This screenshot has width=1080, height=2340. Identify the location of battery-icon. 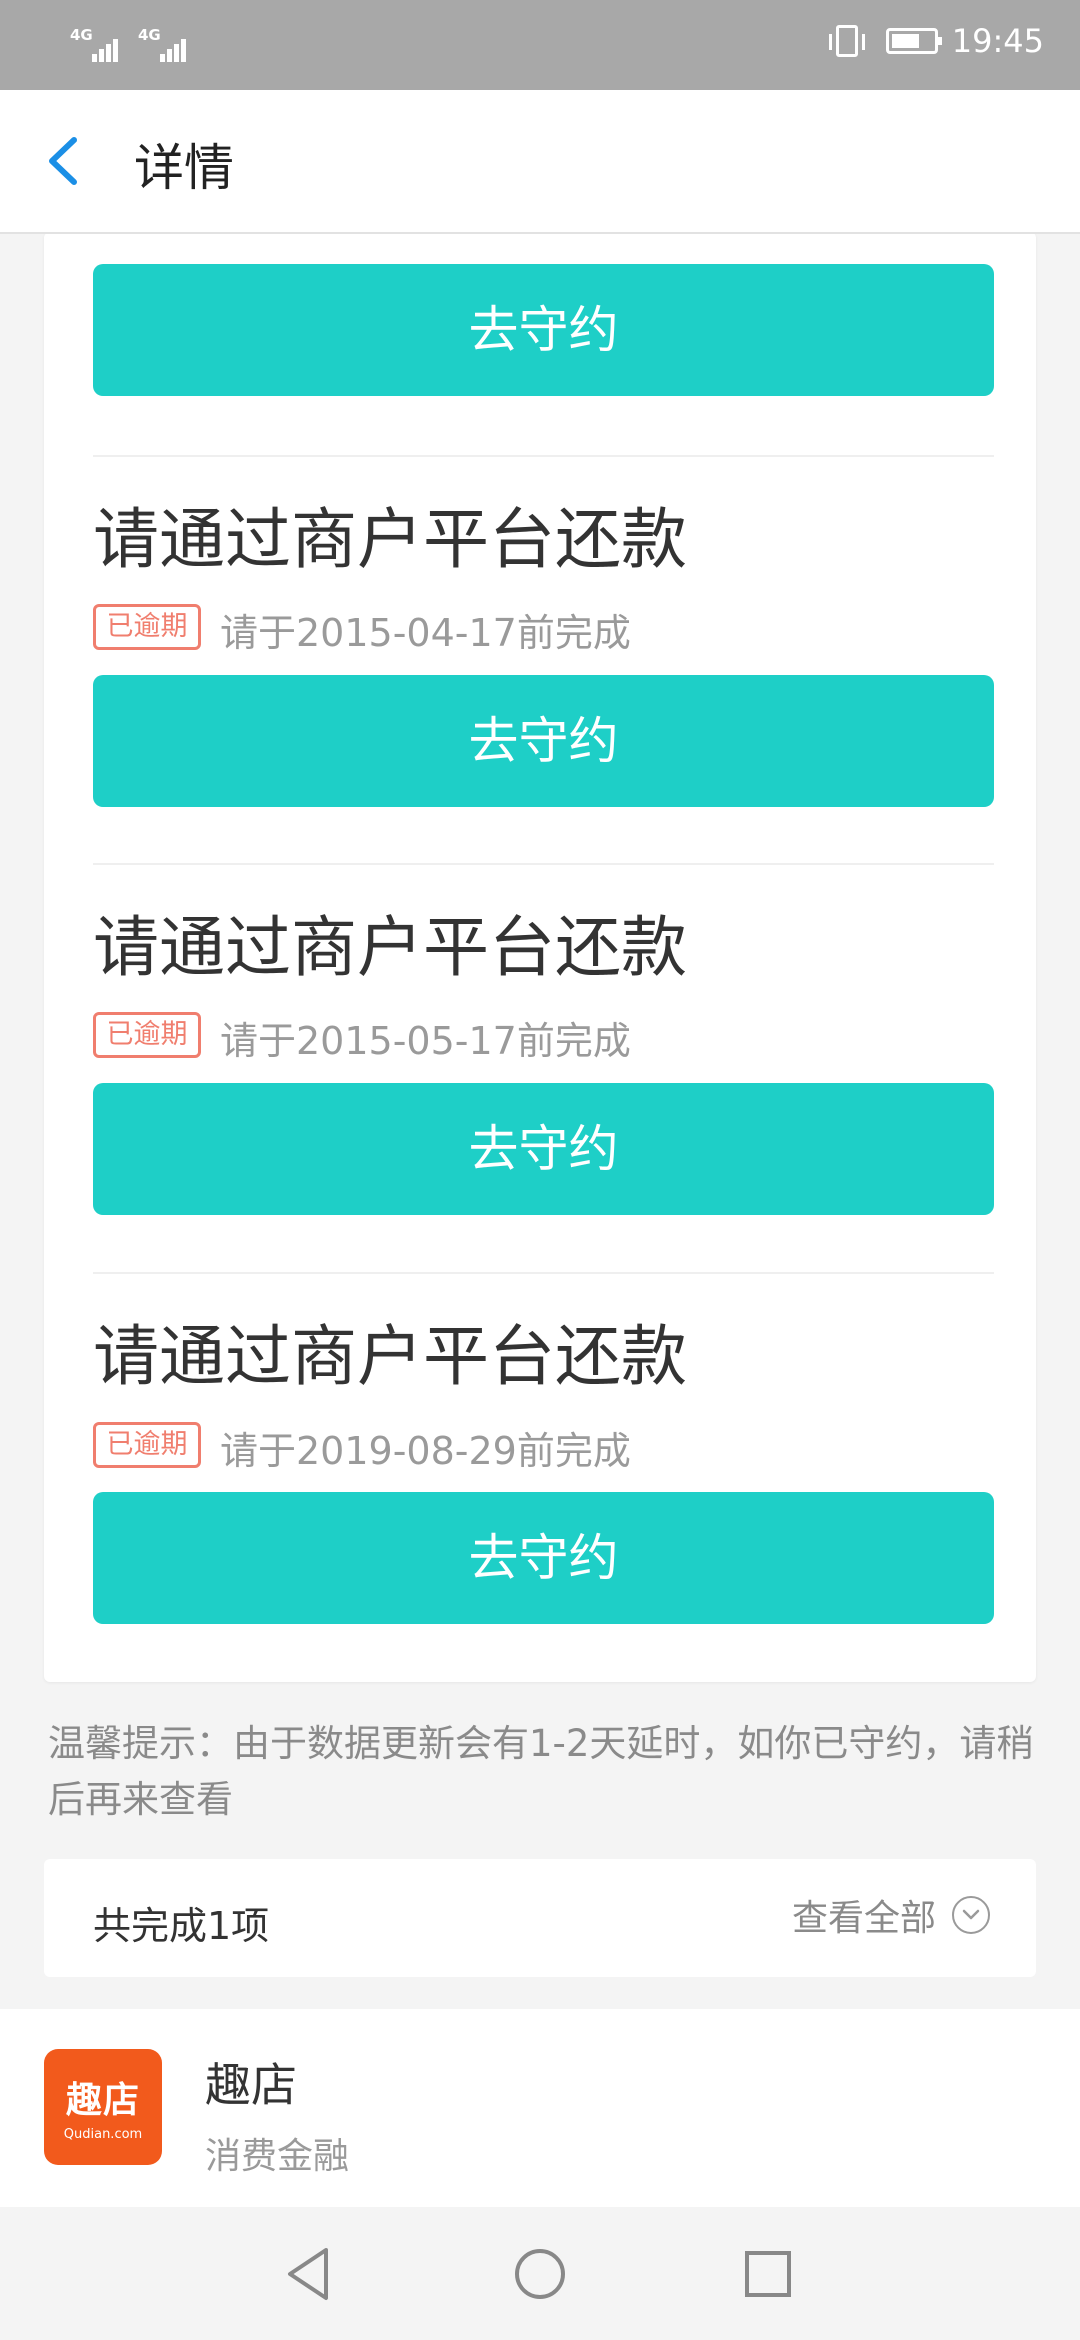
(913, 41).